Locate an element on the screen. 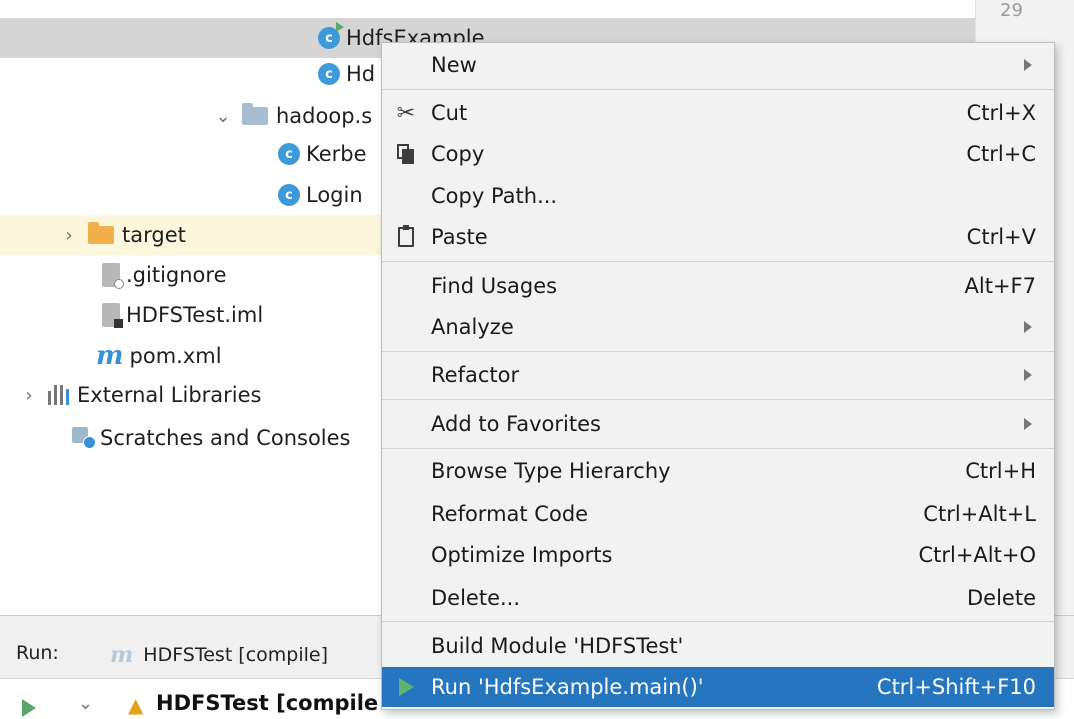 Image resolution: width=1074 pixels, height=719 pixels. tree-item-label: .gitignore is located at coordinates (176, 275).